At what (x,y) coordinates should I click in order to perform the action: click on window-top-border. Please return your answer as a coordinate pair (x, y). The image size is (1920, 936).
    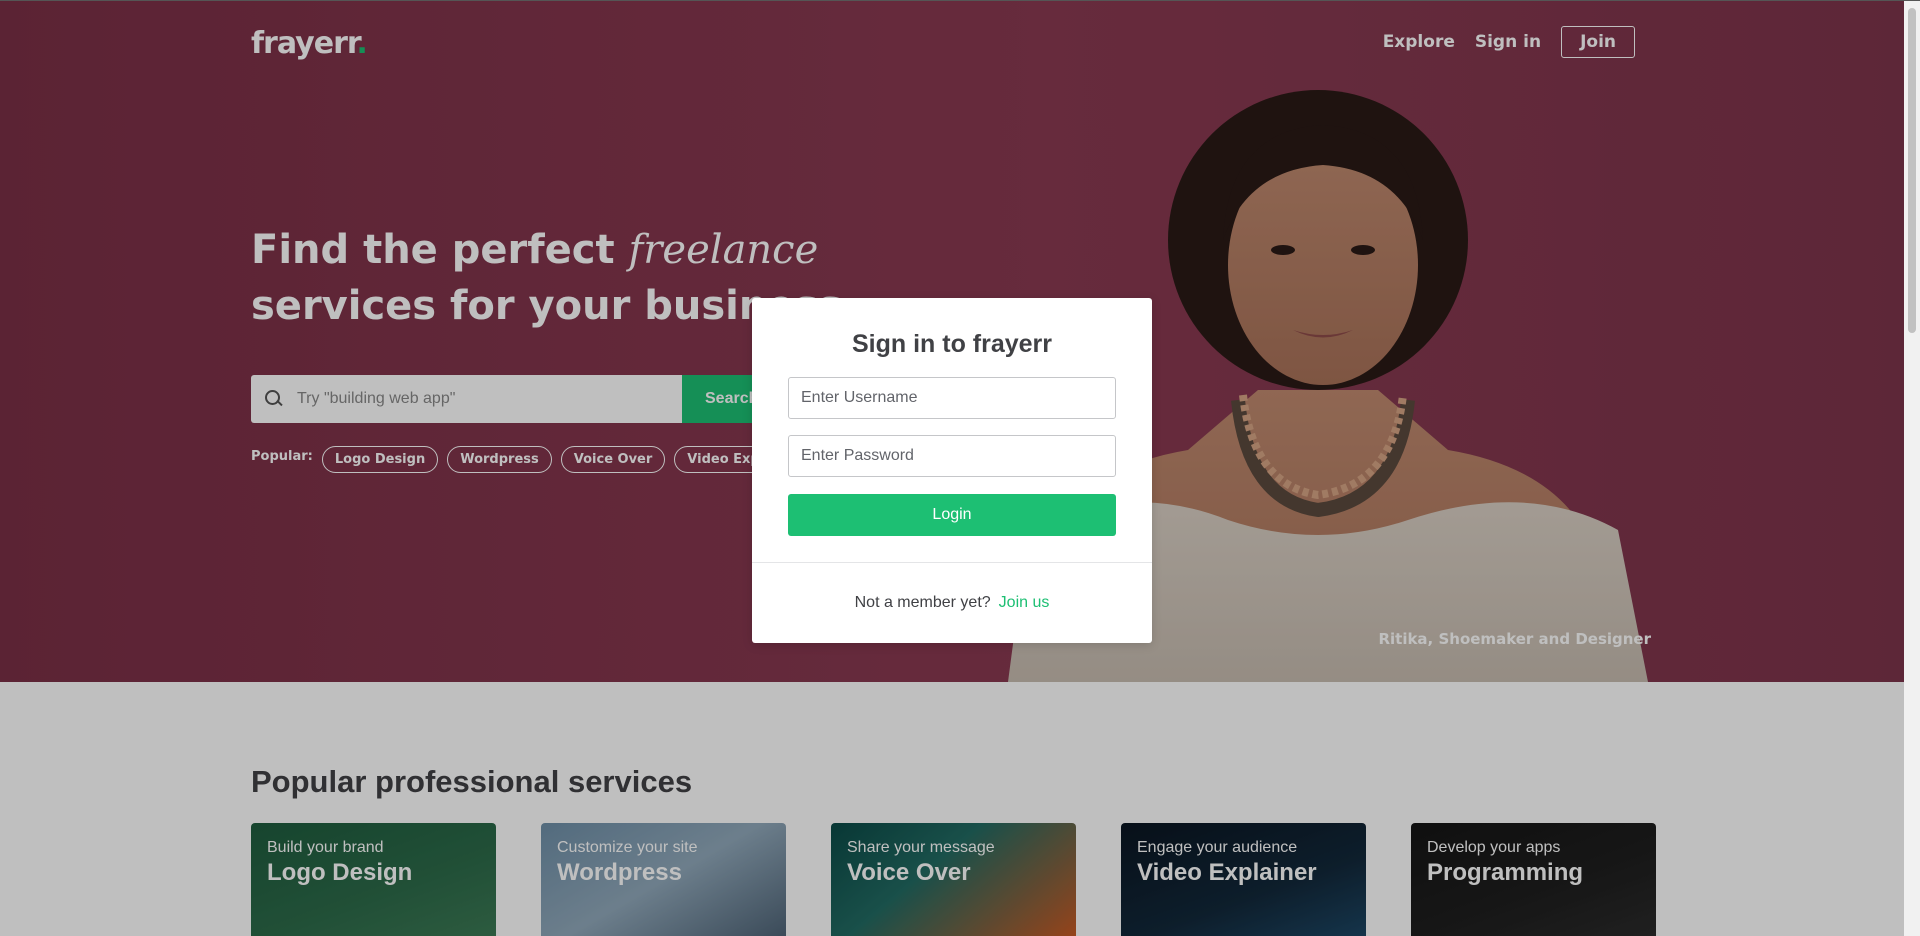
    Looking at the image, I should click on (960, 0).